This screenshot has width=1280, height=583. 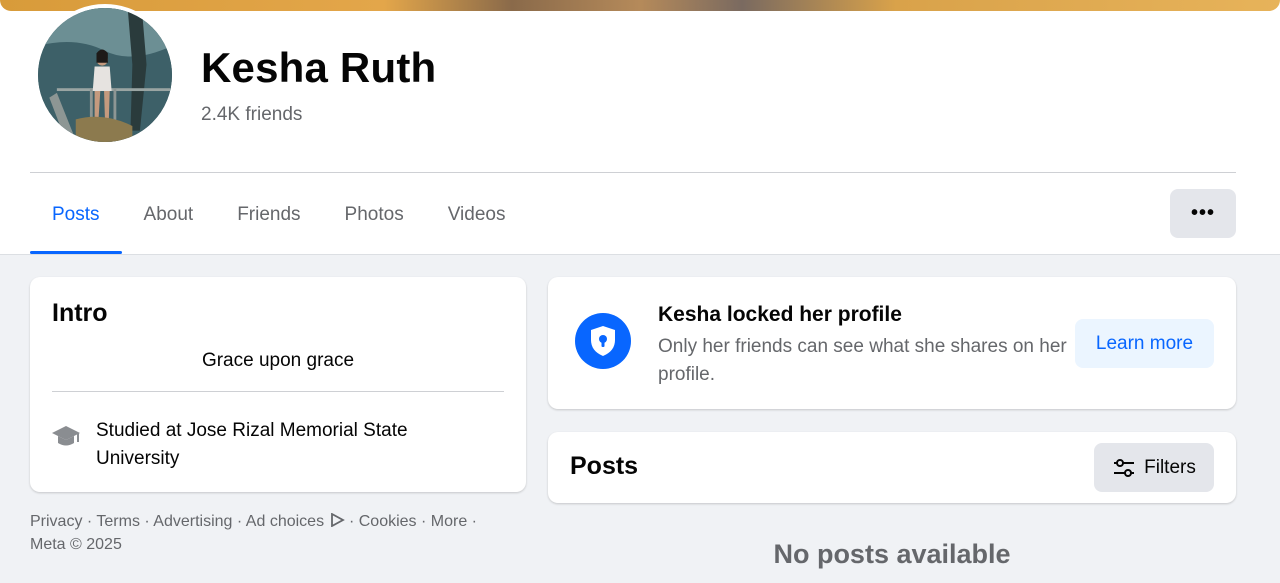 I want to click on tab-label: Friends, so click(x=269, y=214).